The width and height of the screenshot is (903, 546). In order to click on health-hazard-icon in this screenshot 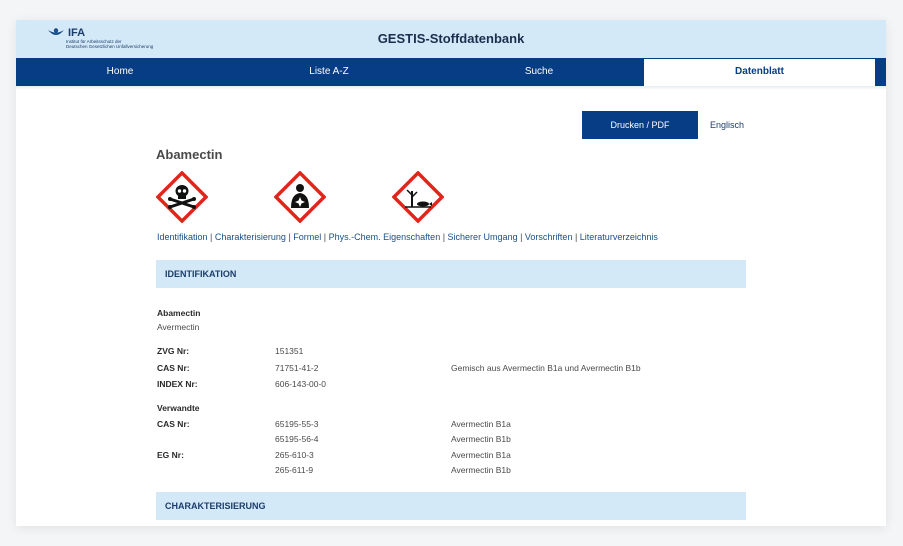, I will do `click(300, 197)`.